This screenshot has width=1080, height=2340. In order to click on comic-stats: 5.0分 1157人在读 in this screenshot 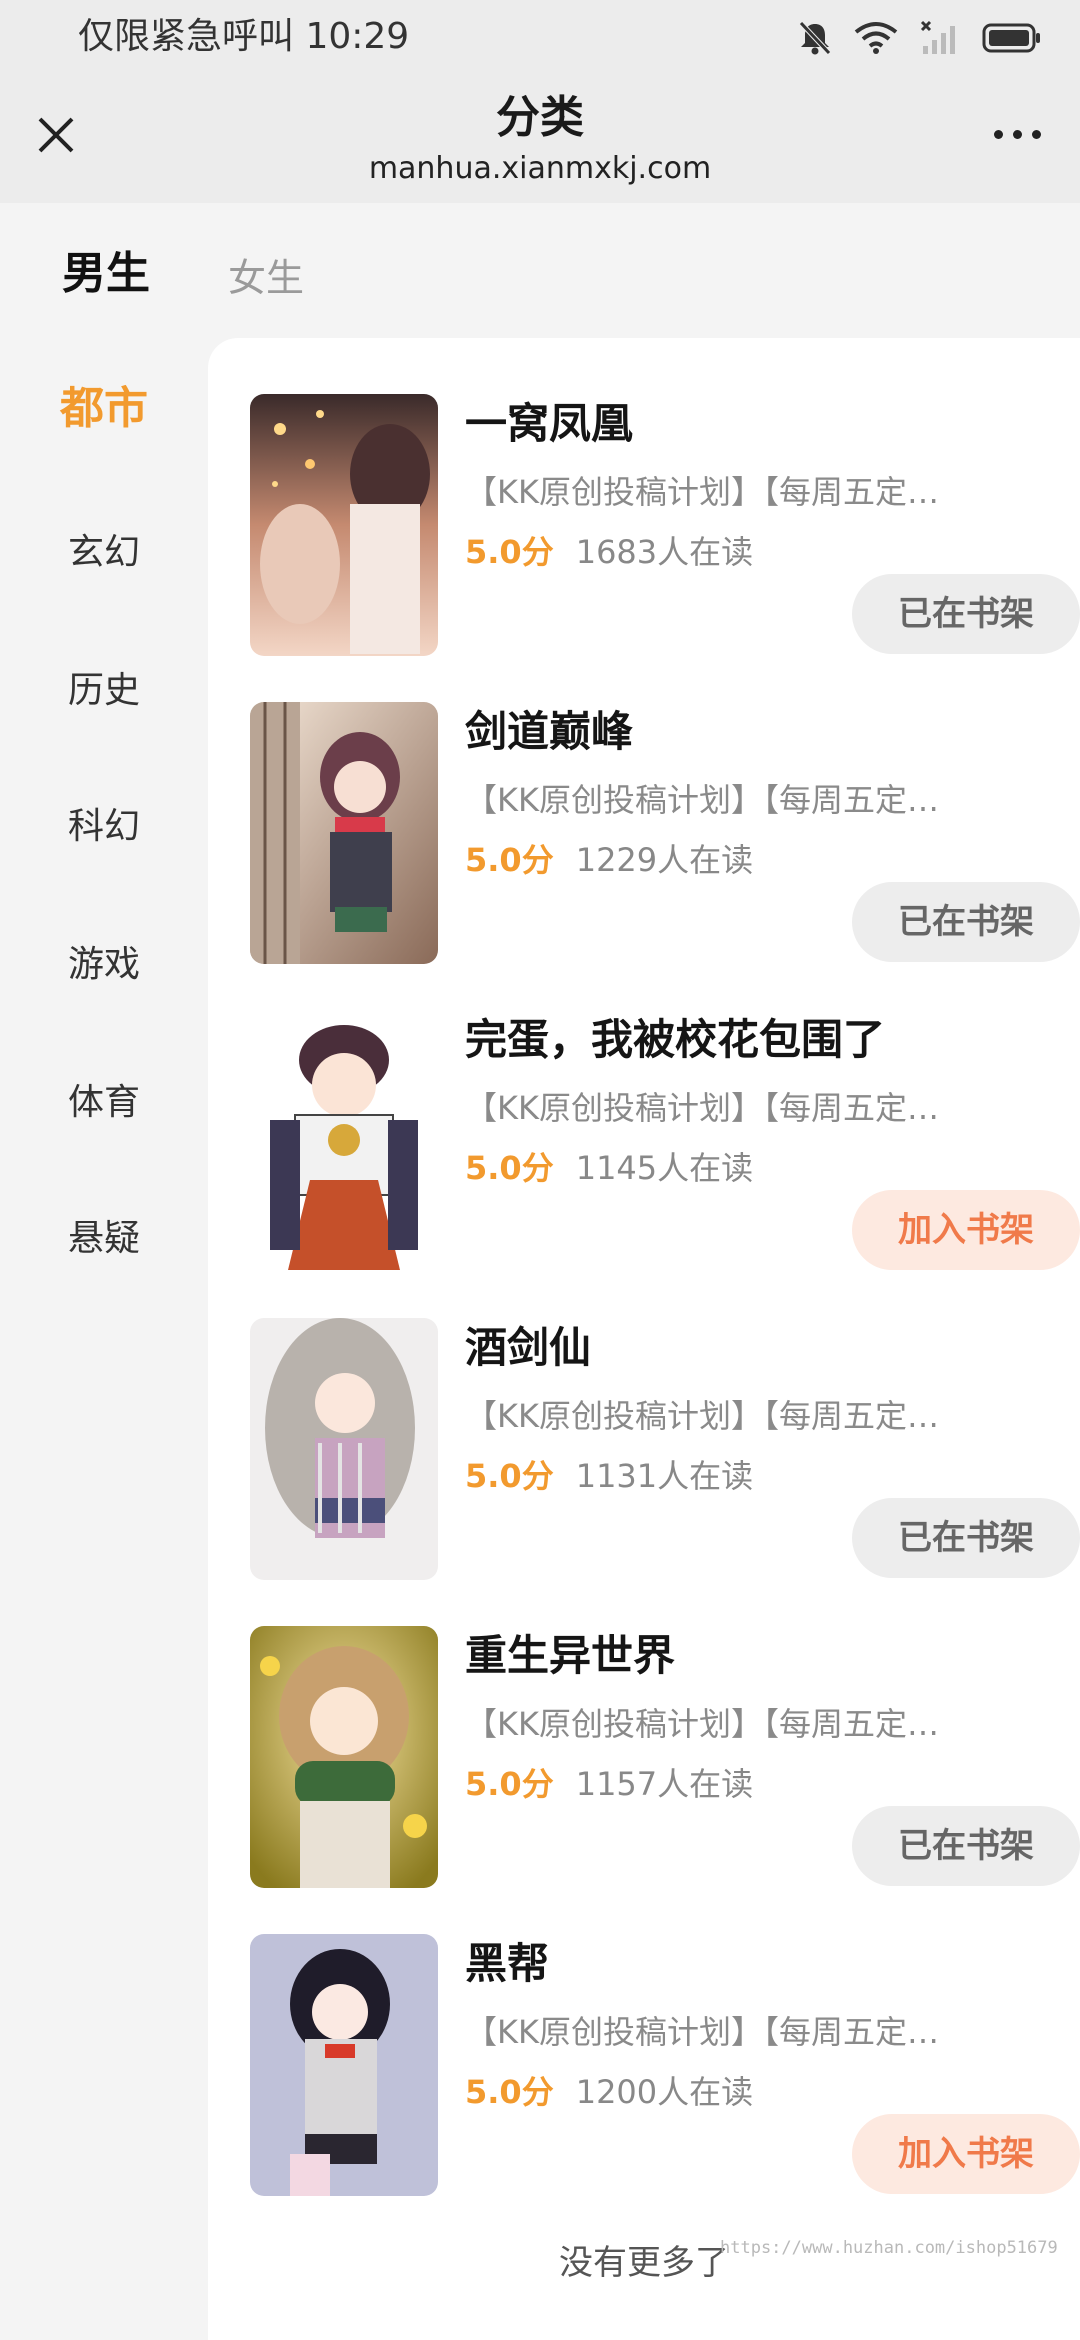, I will do `click(609, 1784)`.